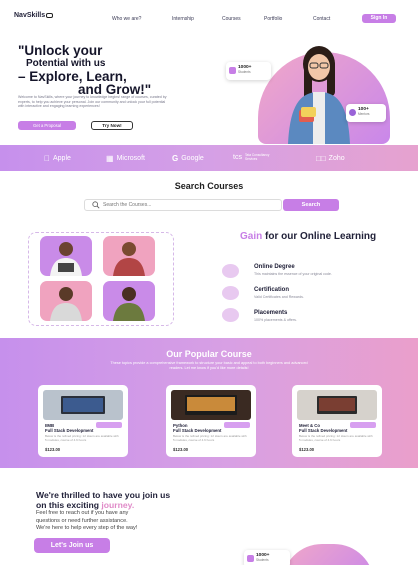 The width and height of the screenshot is (418, 565). What do you see at coordinates (321, 236) in the screenshot?
I see `gain-title-rest: for our Online Learning` at bounding box center [321, 236].